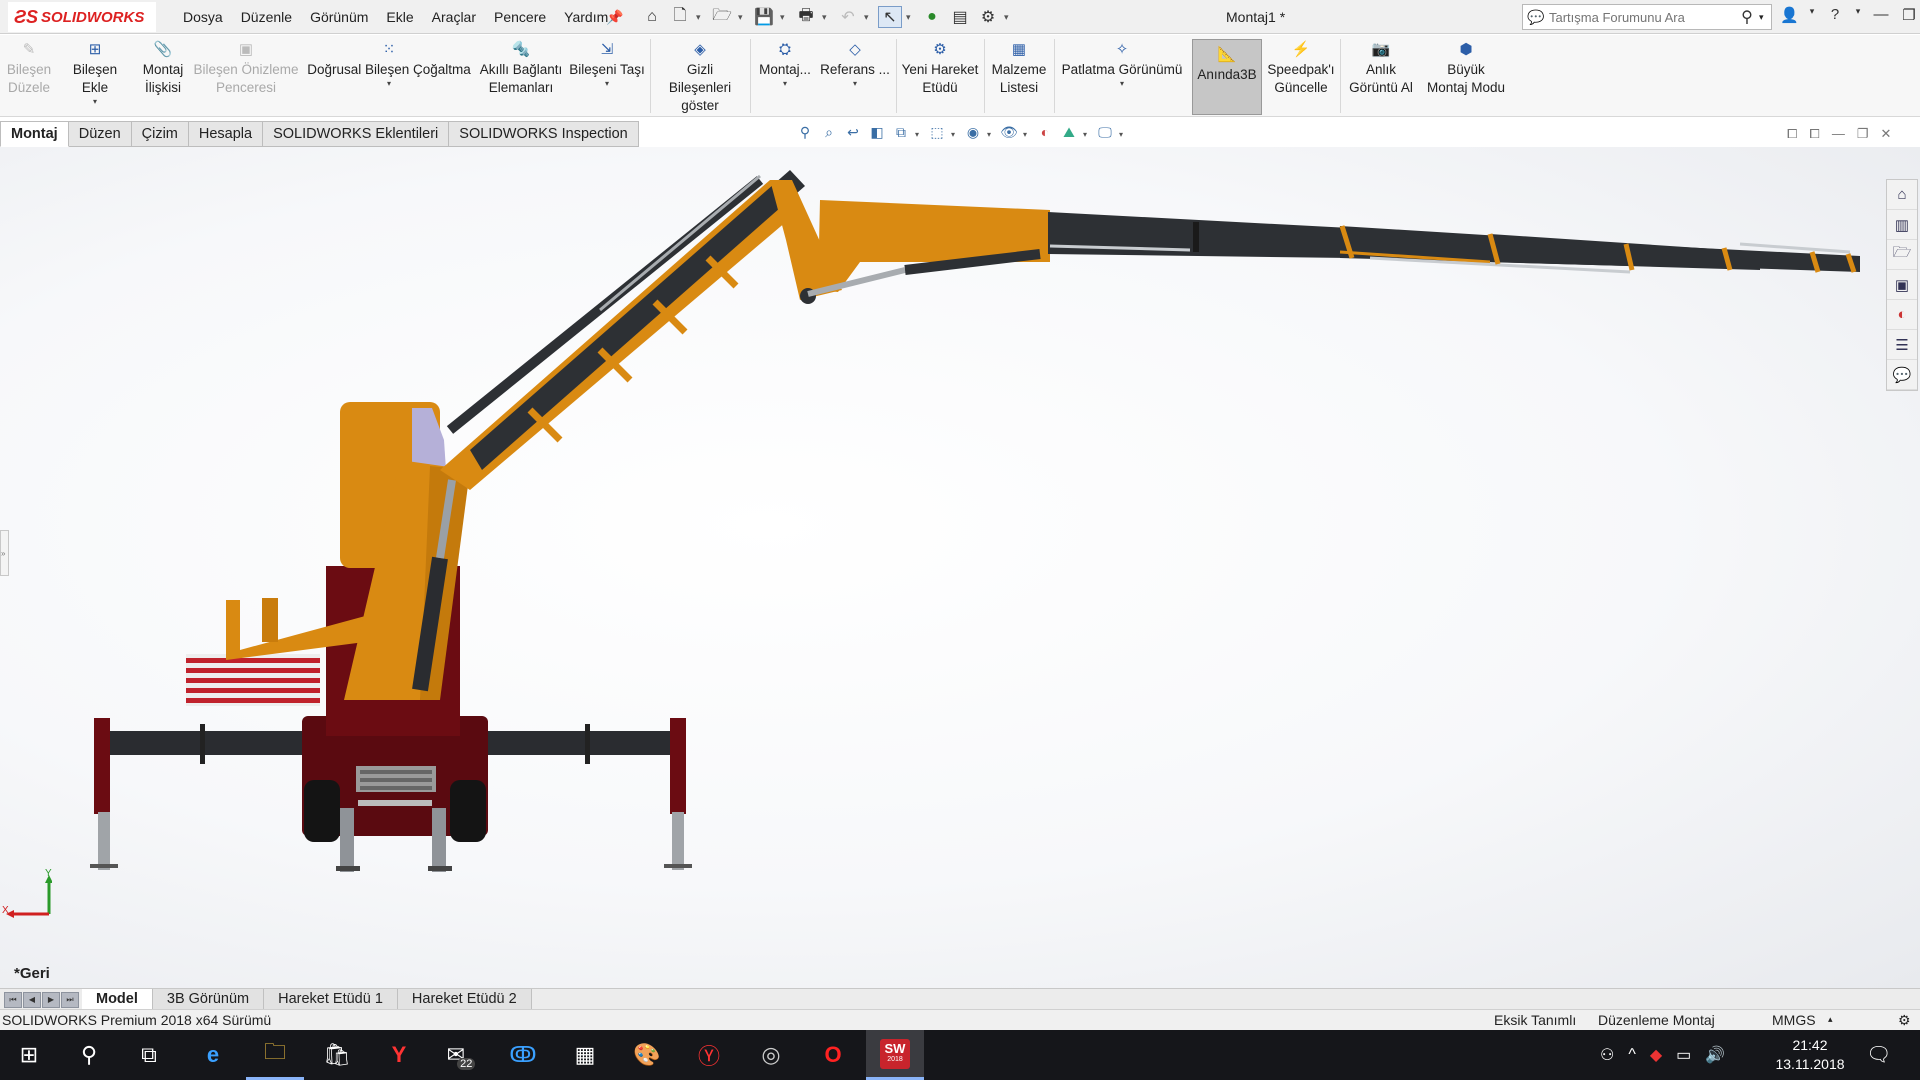 The image size is (1920, 1080). I want to click on assembly-features-button: ⛭ Montaj... ▾, so click(785, 77).